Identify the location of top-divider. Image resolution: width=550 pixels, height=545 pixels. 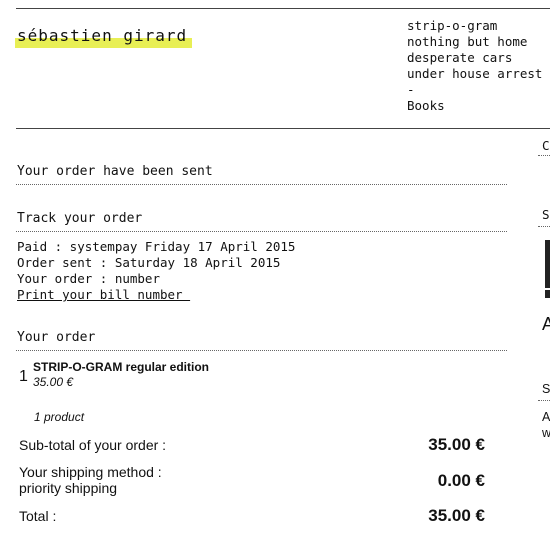
(283, 8).